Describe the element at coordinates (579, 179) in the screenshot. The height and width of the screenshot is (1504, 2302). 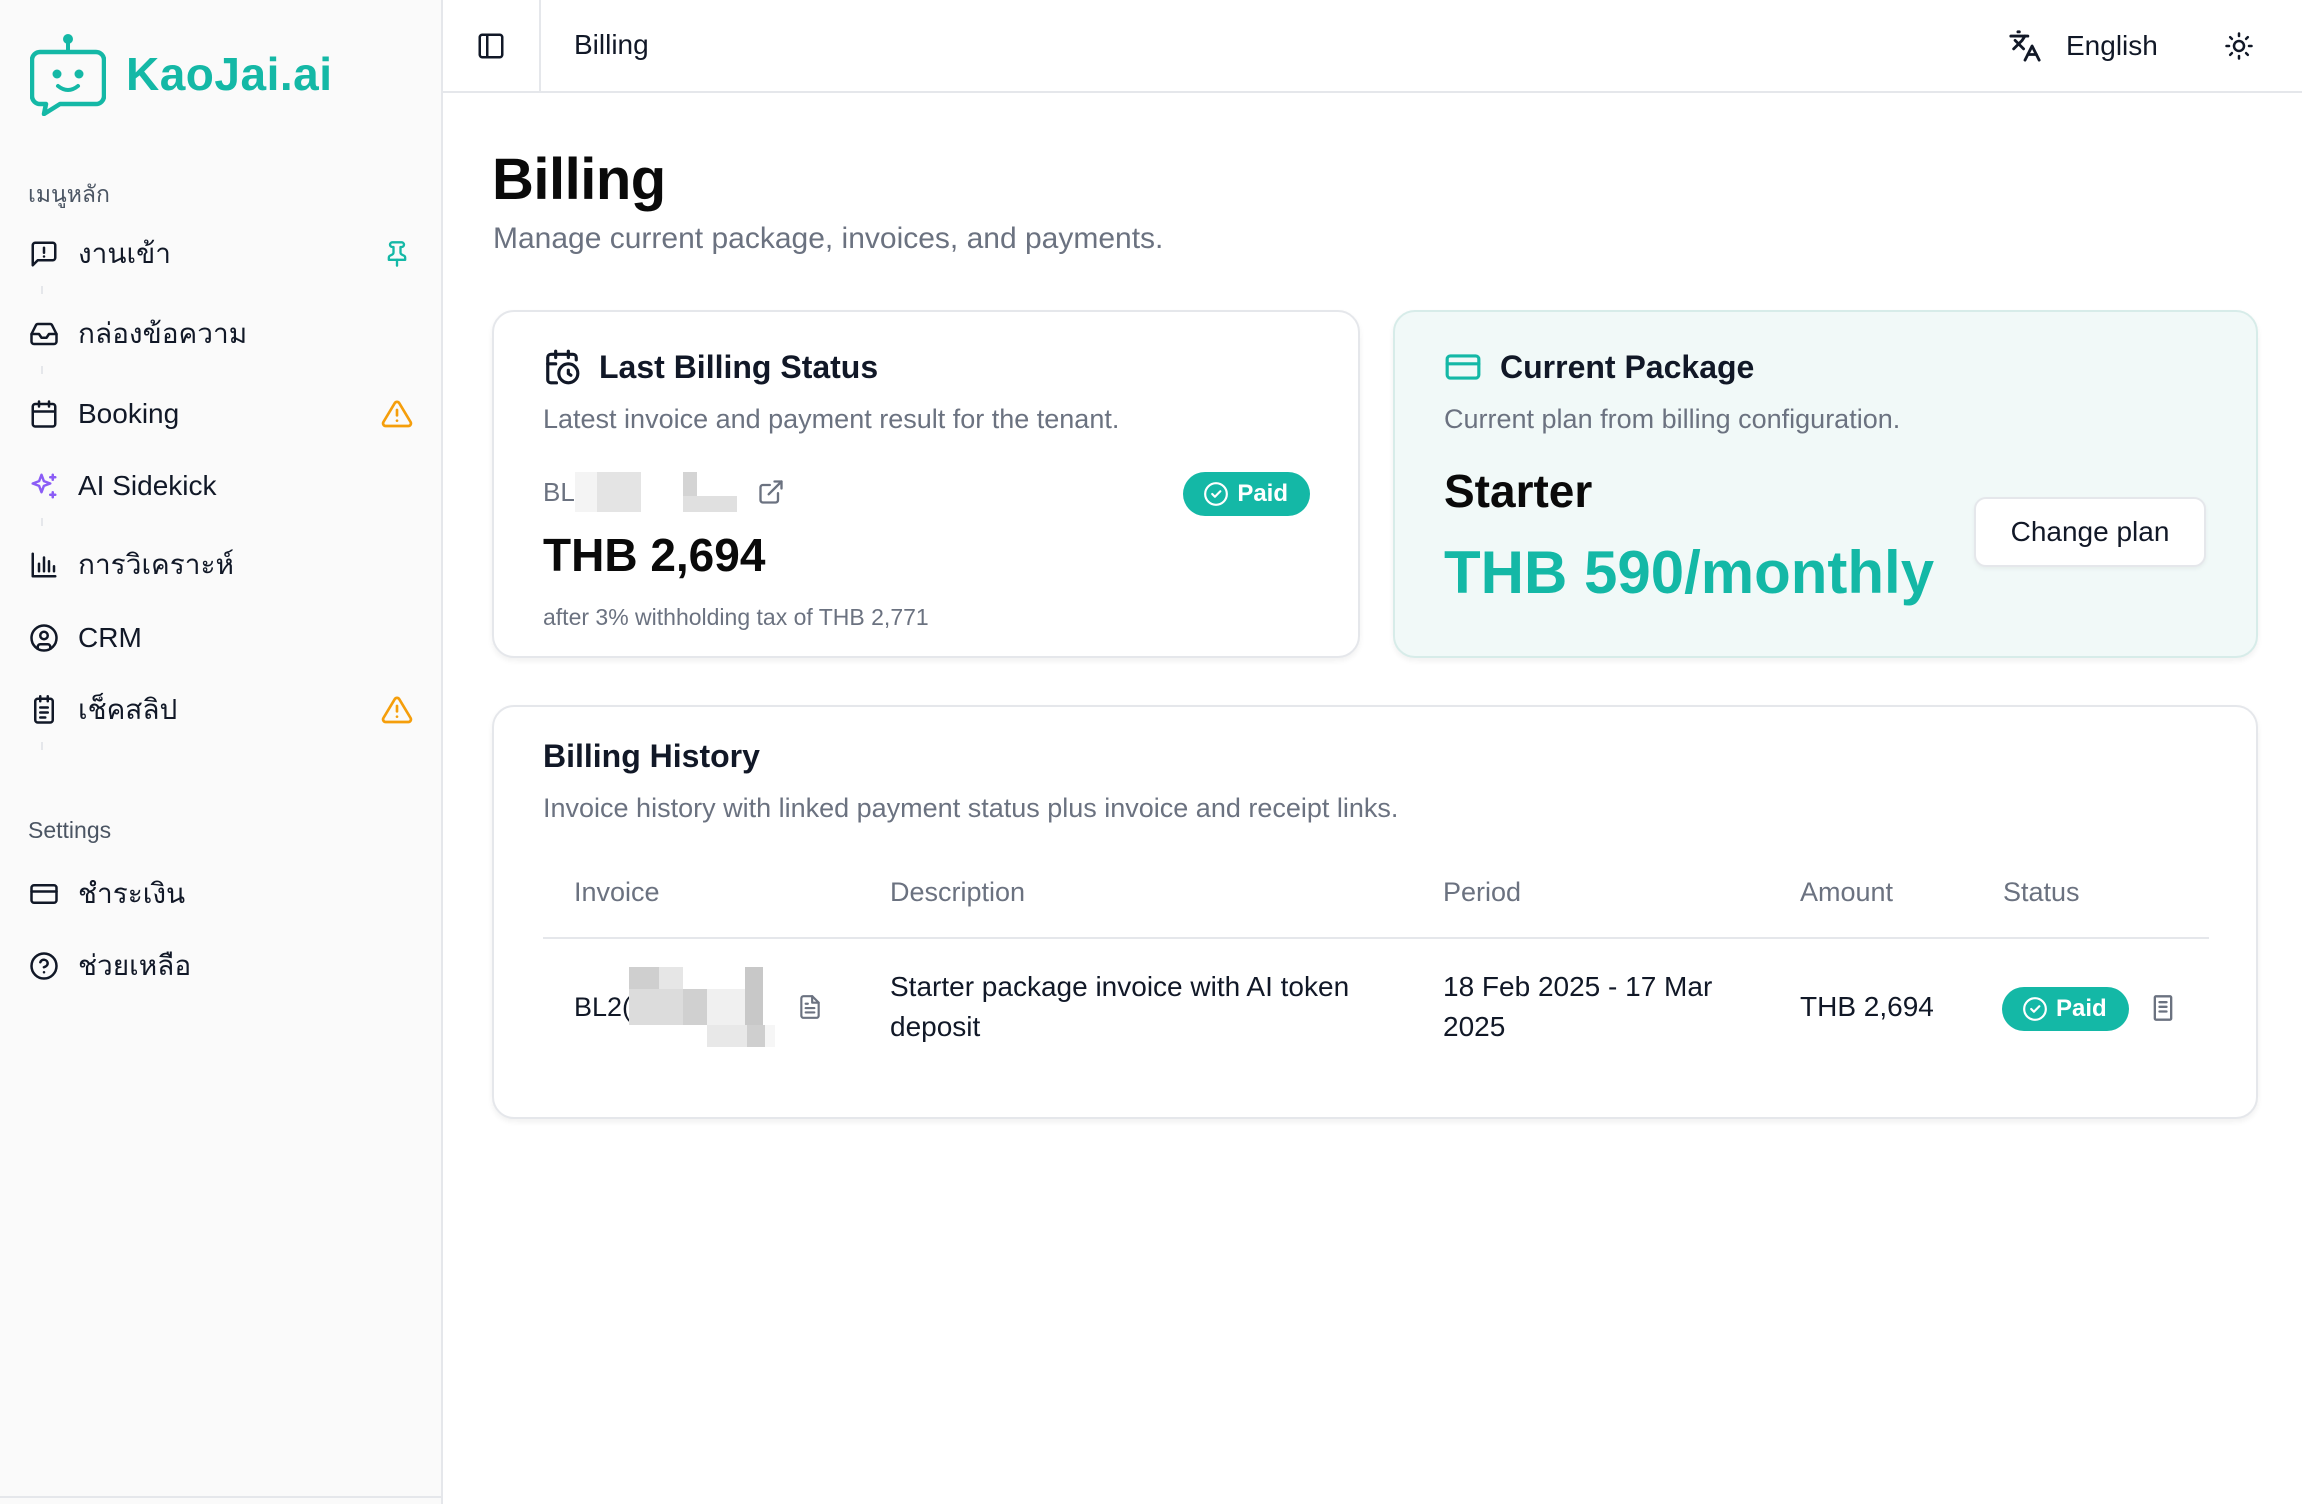
I see `page-title: Billing` at that location.